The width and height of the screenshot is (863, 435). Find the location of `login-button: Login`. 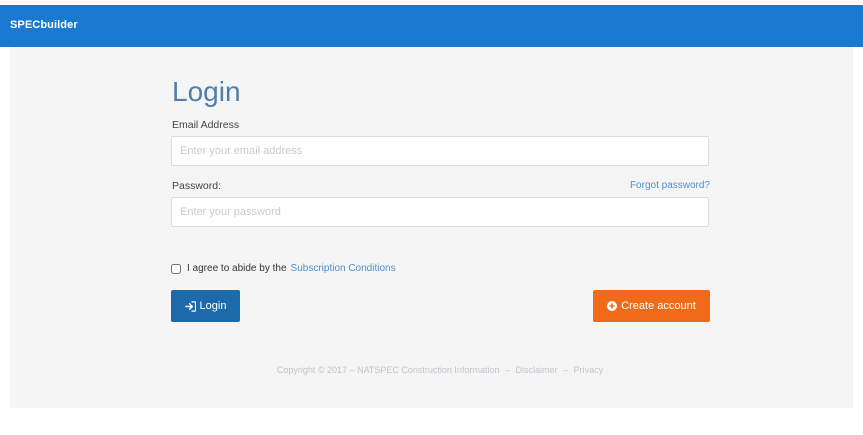

login-button: Login is located at coordinates (205, 306).